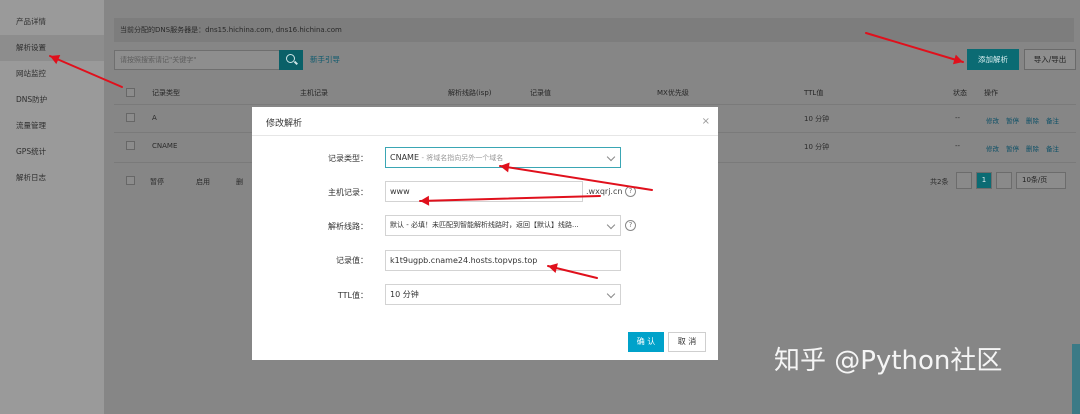  What do you see at coordinates (197, 60) in the screenshot?
I see `search-input: 请按照搜索请记"关键字"` at bounding box center [197, 60].